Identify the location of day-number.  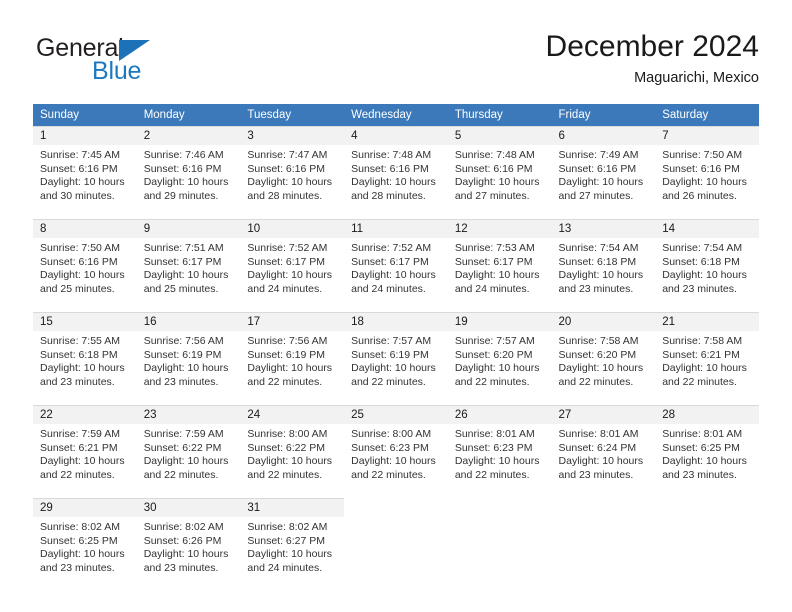
(396, 501).